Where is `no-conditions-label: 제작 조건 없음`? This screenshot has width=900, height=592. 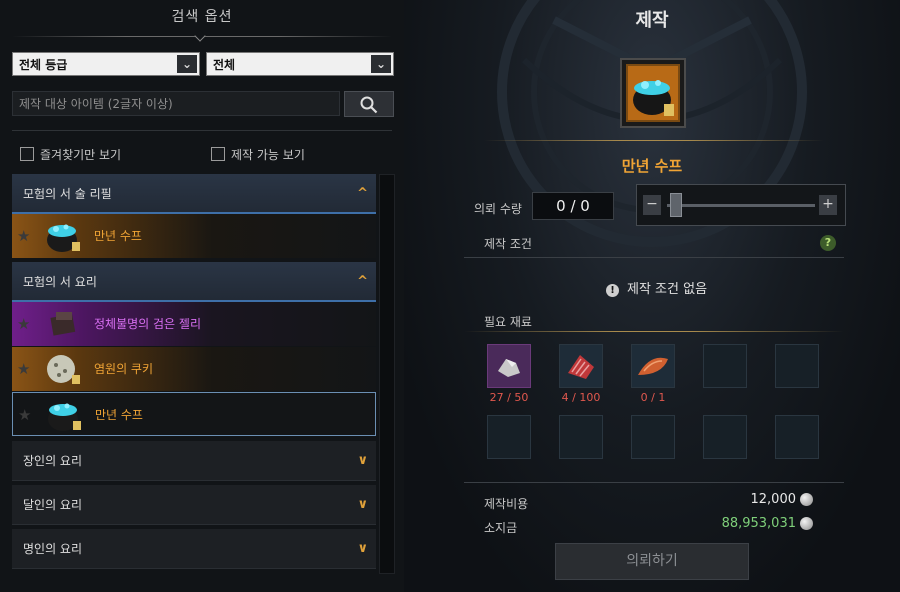 no-conditions-label: 제작 조건 없음 is located at coordinates (667, 289).